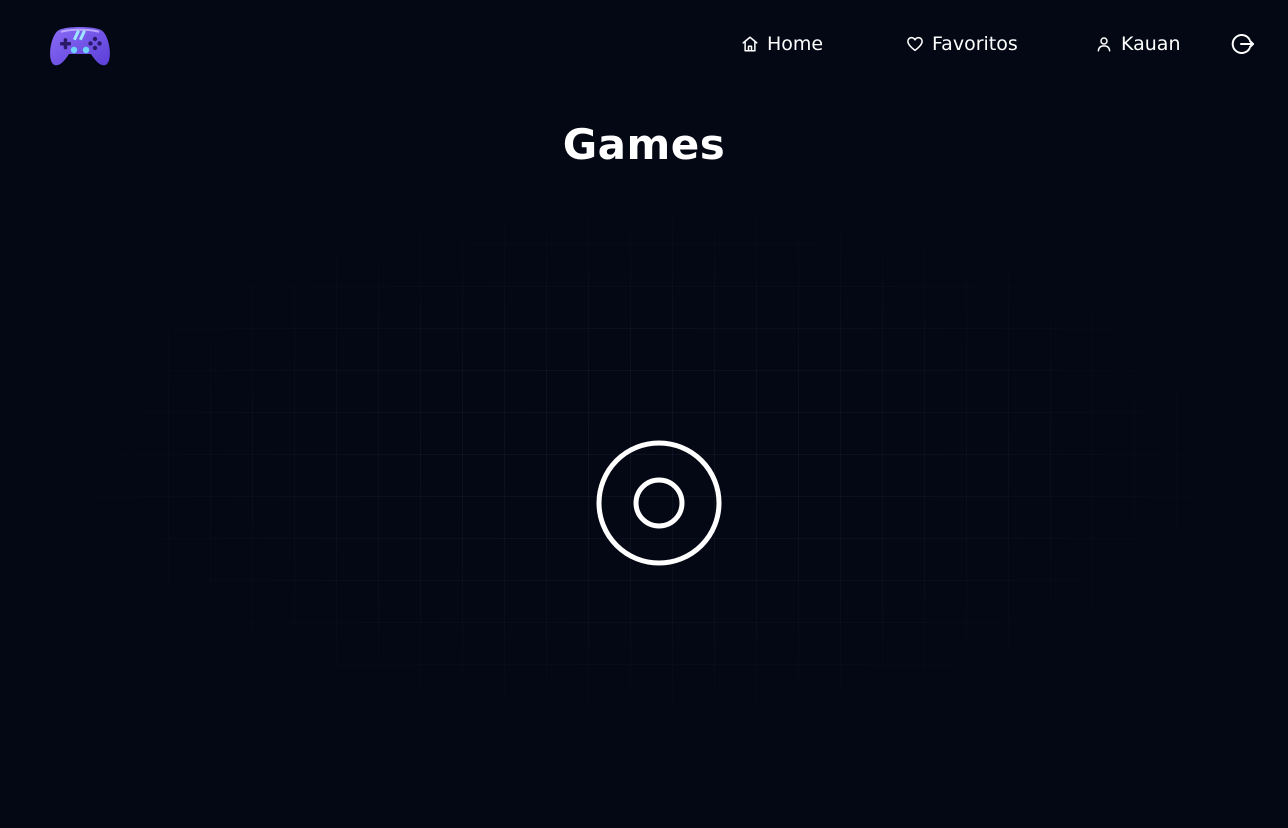  Describe the element at coordinates (659, 503) in the screenshot. I see `spinner-icon` at that location.